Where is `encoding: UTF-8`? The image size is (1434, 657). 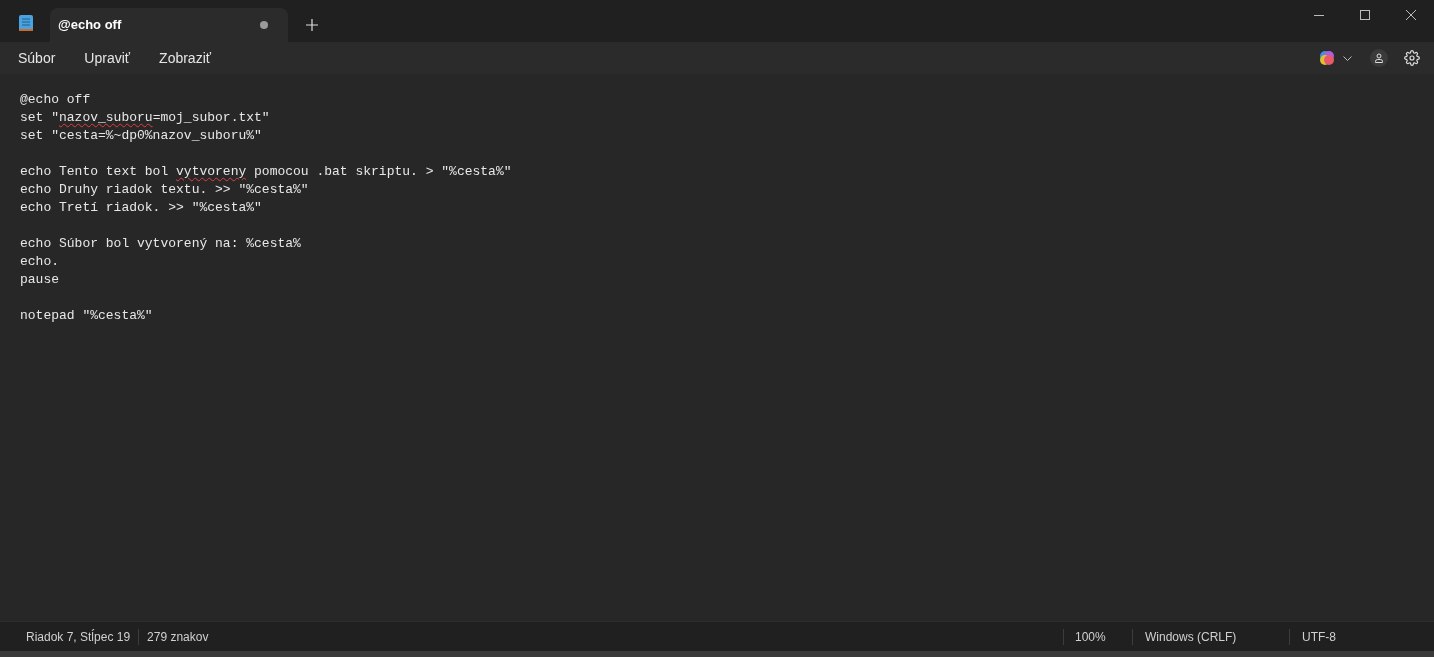 encoding: UTF-8 is located at coordinates (1362, 636).